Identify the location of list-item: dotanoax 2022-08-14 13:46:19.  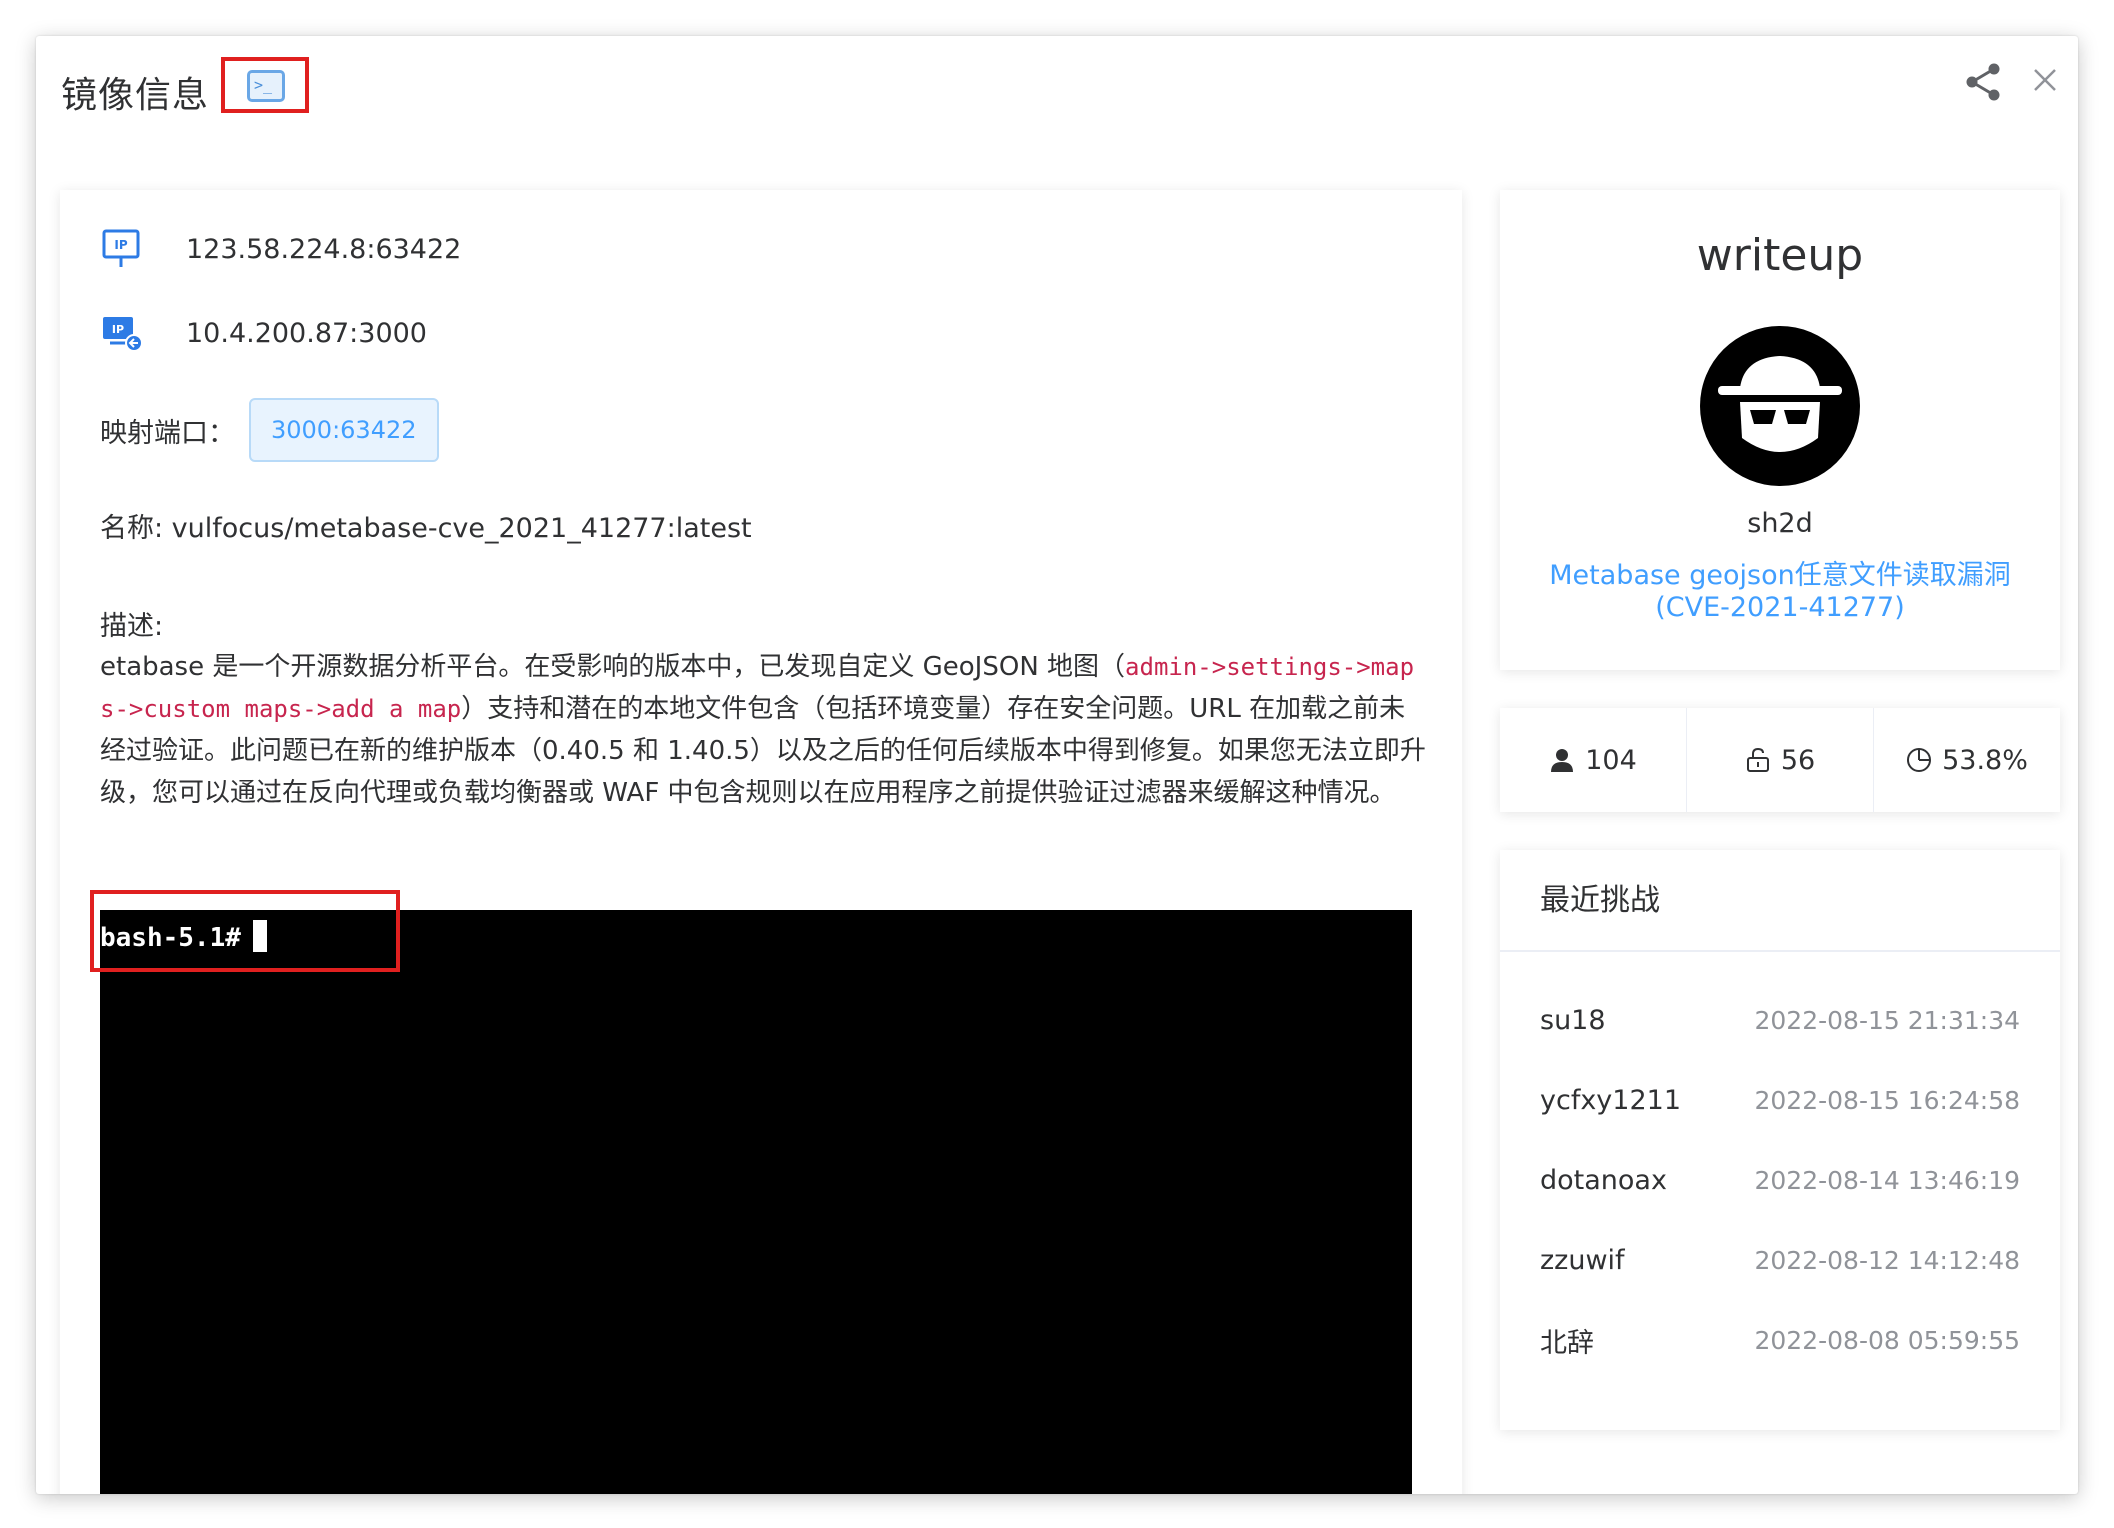
(1780, 1180).